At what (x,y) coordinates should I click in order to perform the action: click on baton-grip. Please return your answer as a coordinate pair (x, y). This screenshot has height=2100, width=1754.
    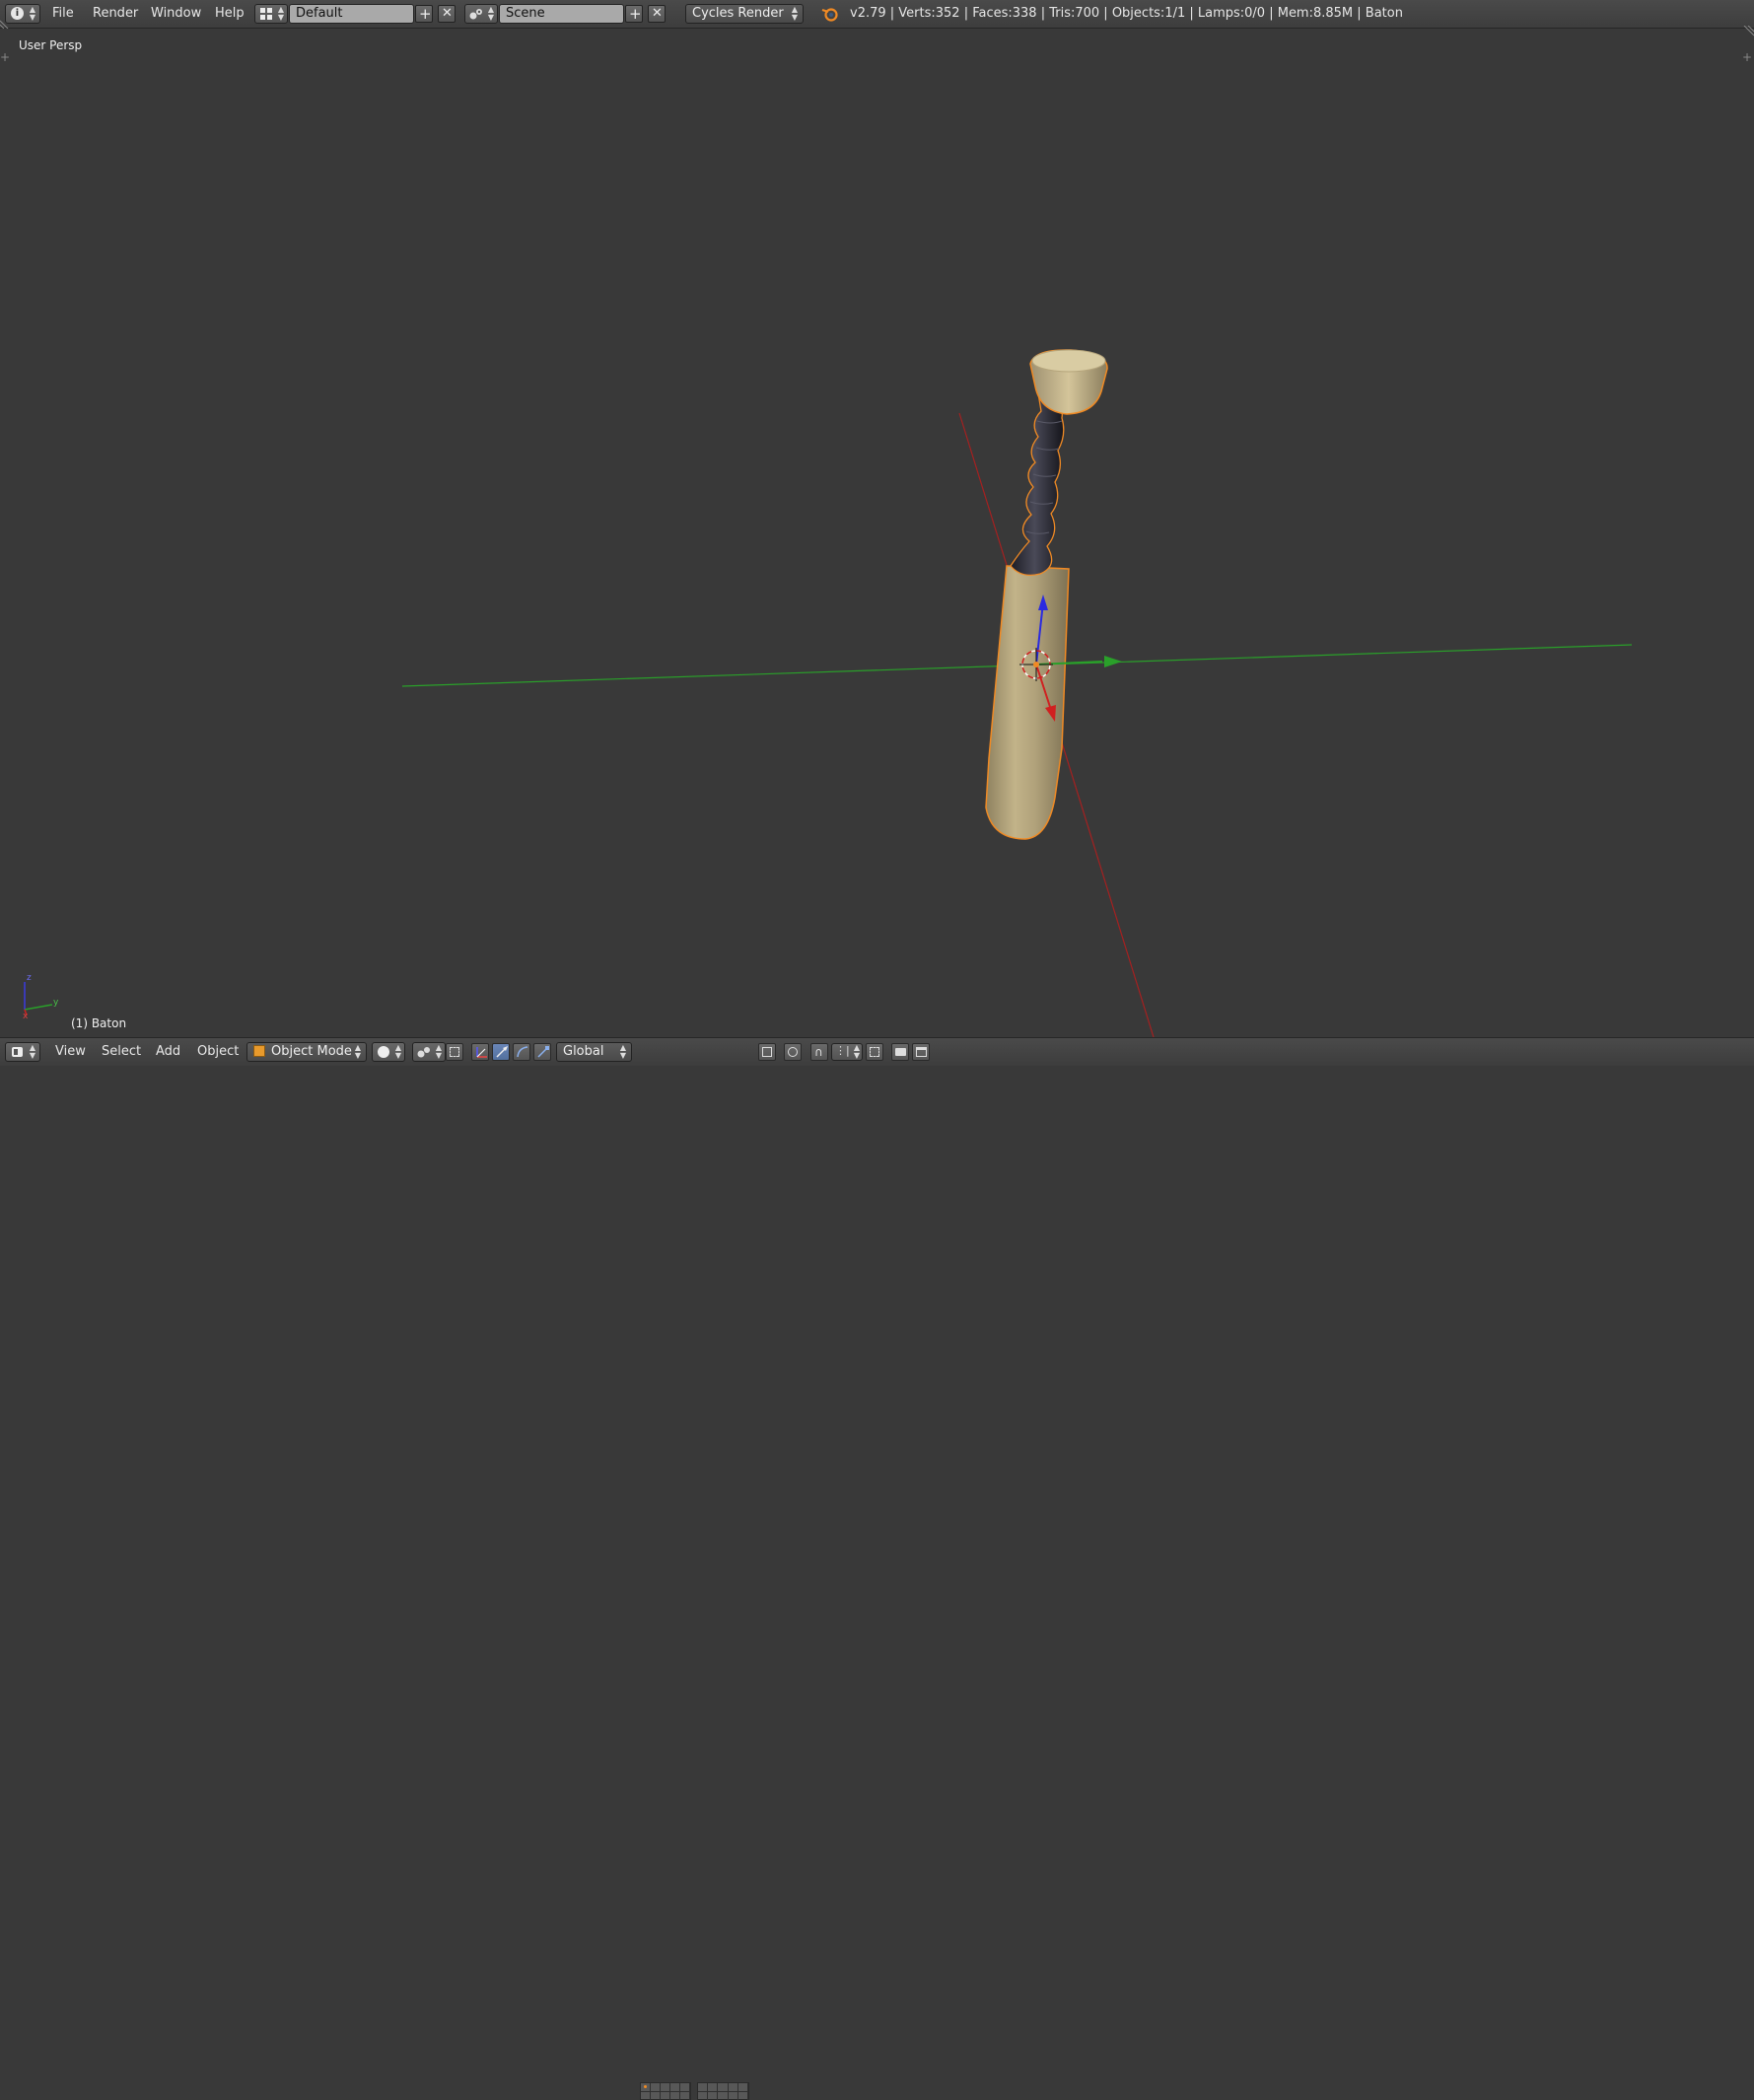
    Looking at the image, I should click on (1037, 484).